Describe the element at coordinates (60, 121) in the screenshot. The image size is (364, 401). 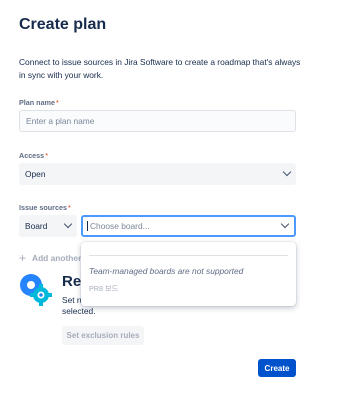
I see `plan-name-placeholder: Enter a plan name` at that location.